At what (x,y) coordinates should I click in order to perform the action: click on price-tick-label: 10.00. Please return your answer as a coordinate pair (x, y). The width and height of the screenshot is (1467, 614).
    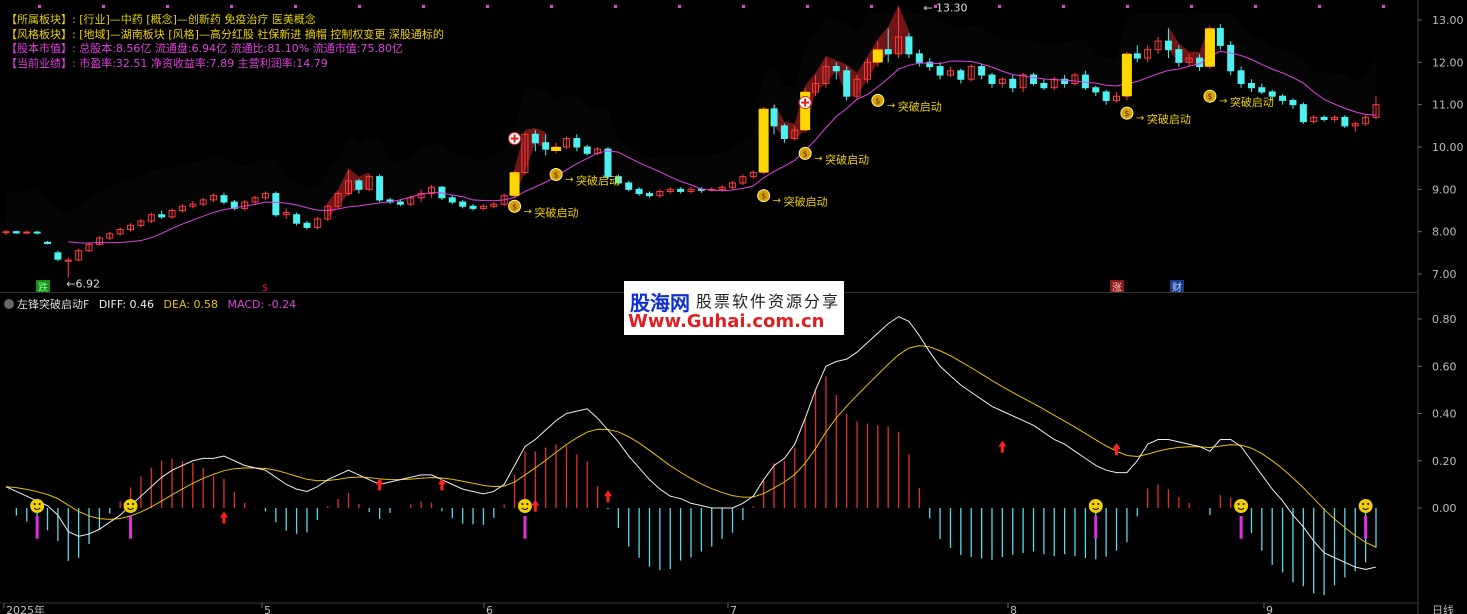
    Looking at the image, I should click on (1448, 147).